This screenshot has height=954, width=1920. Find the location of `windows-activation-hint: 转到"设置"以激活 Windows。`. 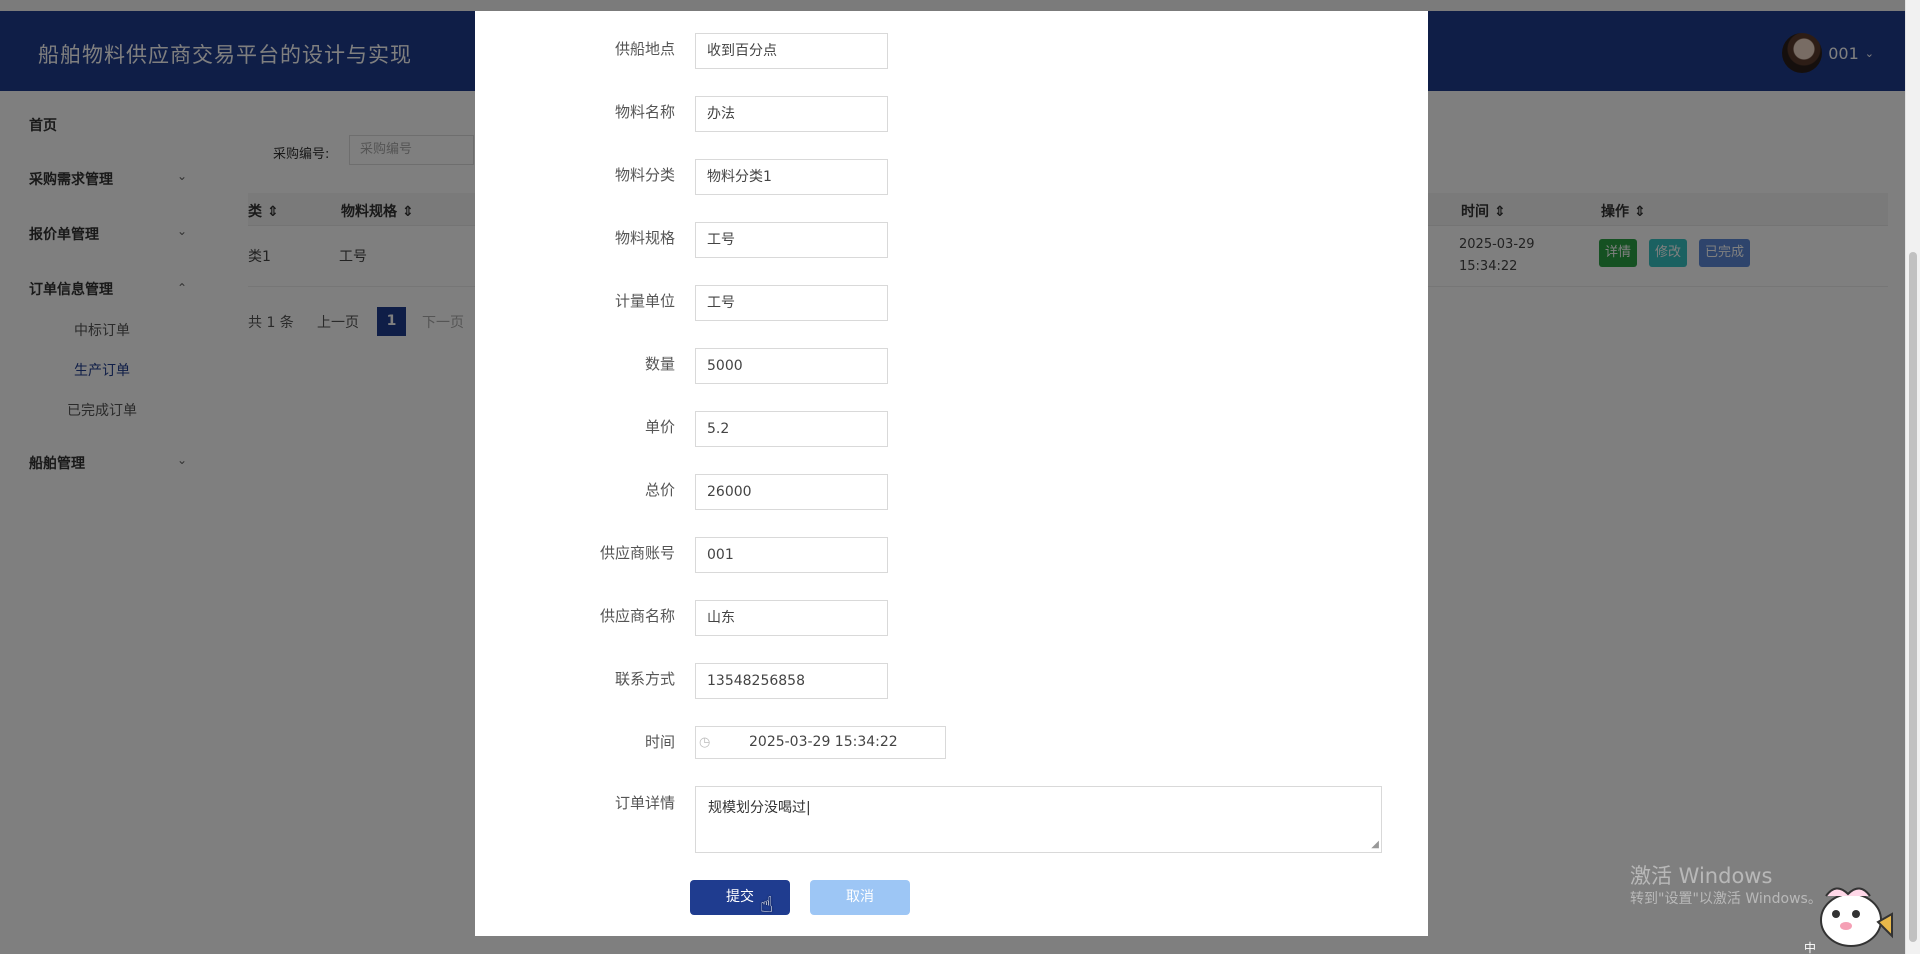

windows-activation-hint: 转到"设置"以激活 Windows。 is located at coordinates (1726, 899).